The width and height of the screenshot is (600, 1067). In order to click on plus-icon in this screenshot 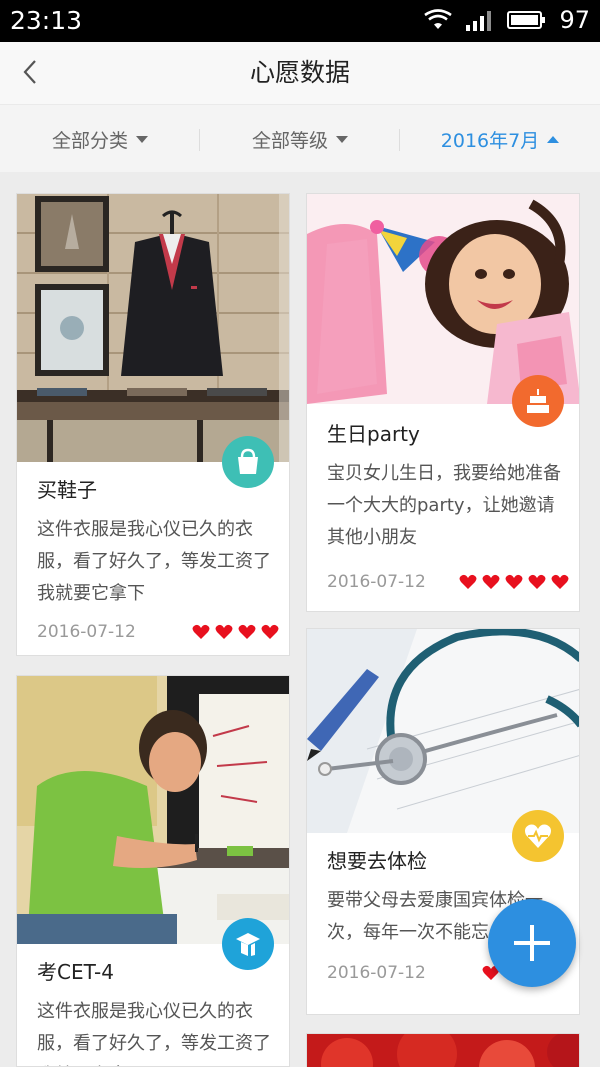, I will do `click(532, 943)`.